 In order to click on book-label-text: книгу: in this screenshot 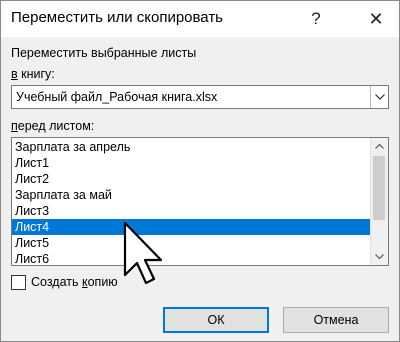, I will do `click(36, 74)`.